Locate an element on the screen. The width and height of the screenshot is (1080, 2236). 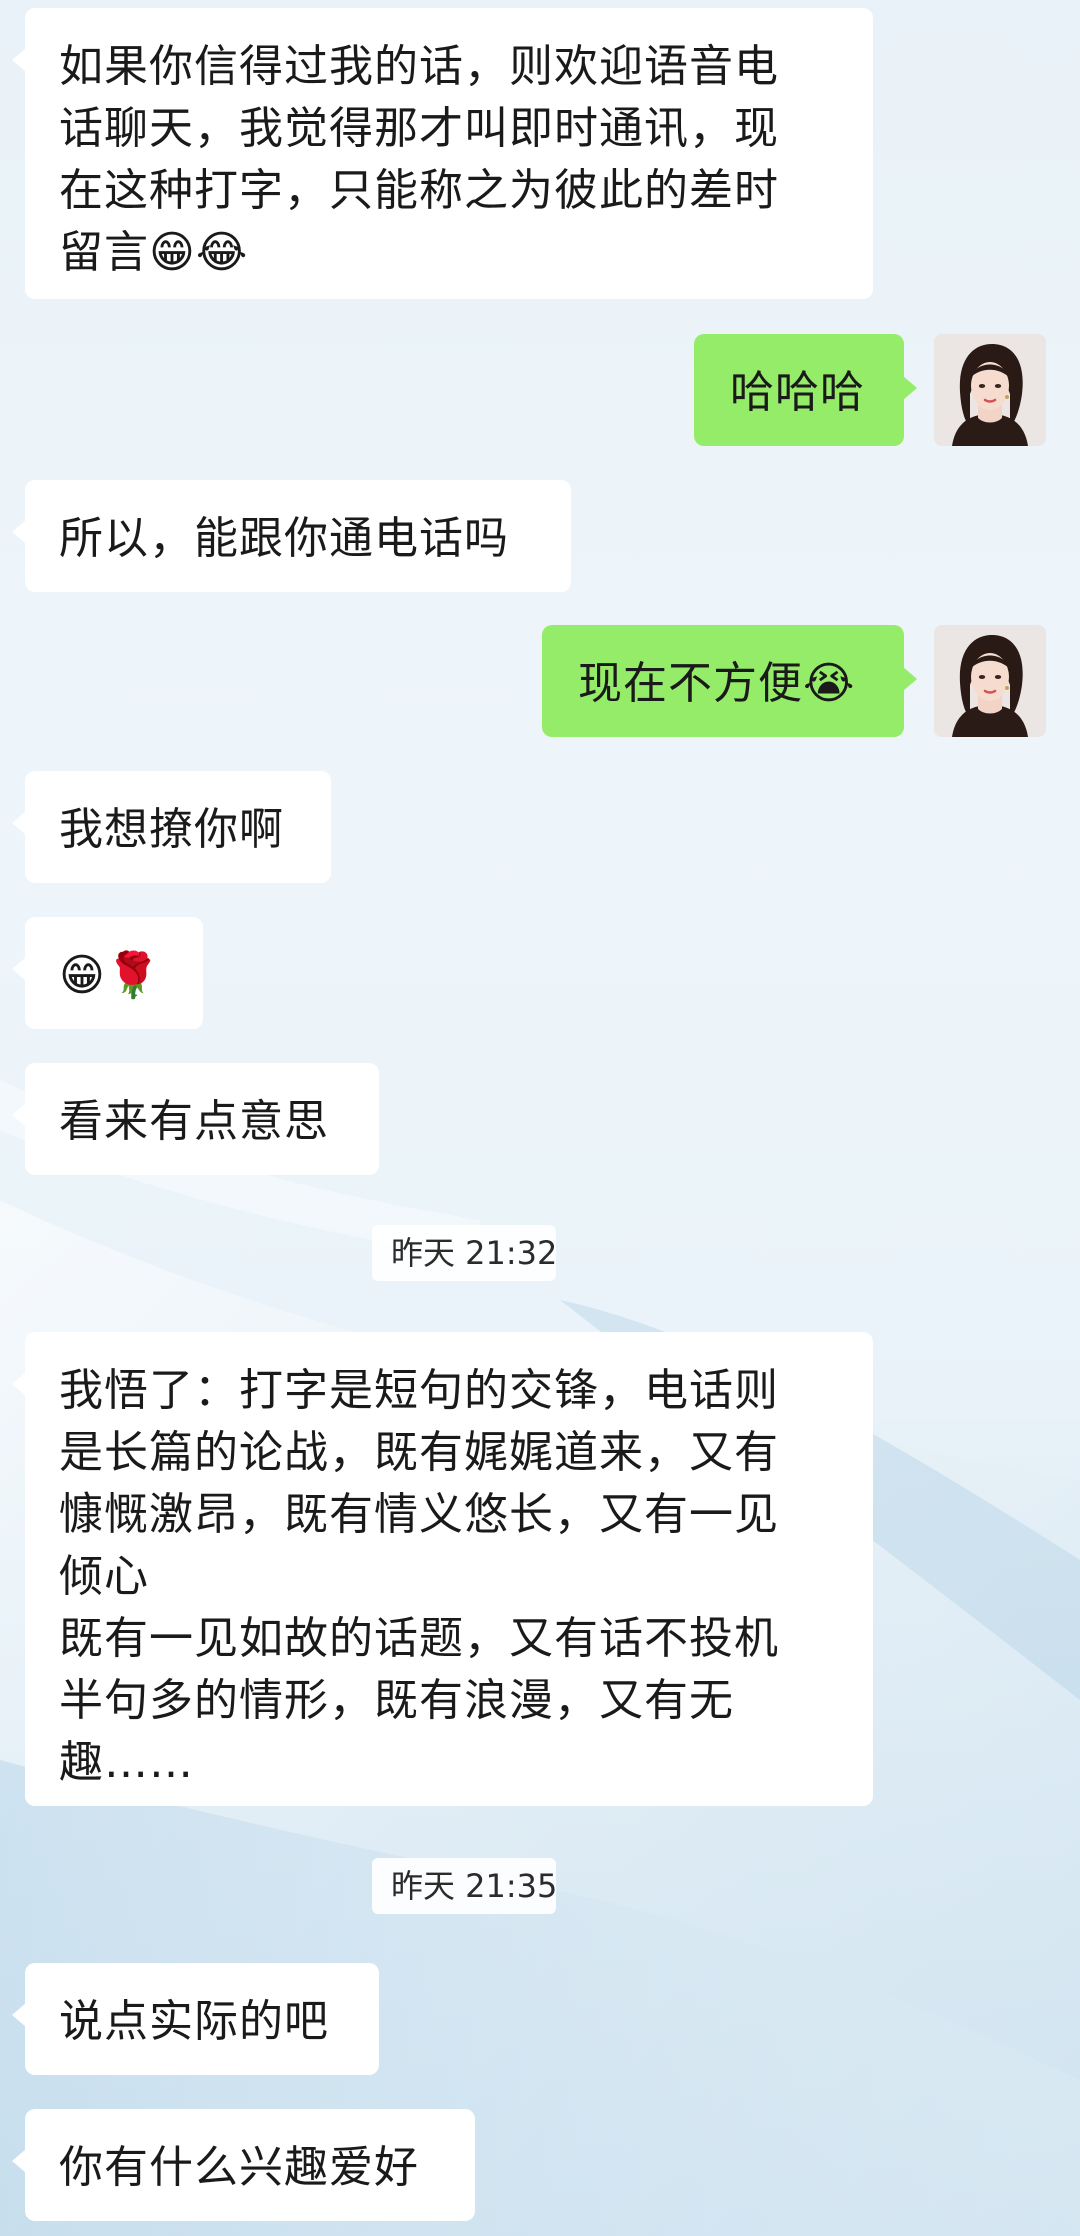
outgoing-message-bubble: 哈哈哈 is located at coordinates (805, 390).